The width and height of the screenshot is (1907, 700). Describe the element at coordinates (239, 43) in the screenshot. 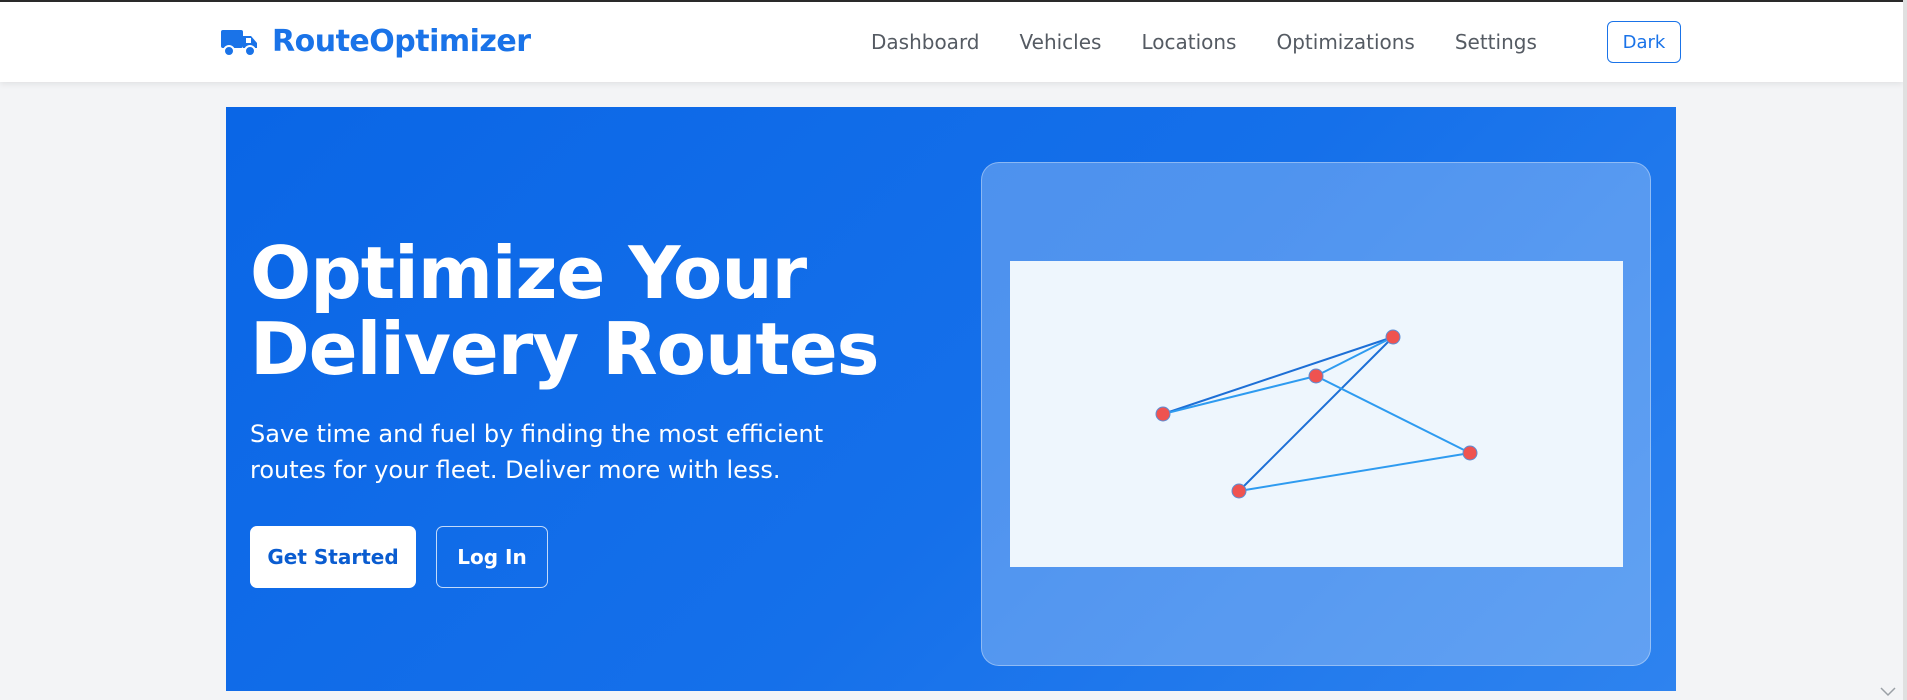

I see `truck-icon` at that location.